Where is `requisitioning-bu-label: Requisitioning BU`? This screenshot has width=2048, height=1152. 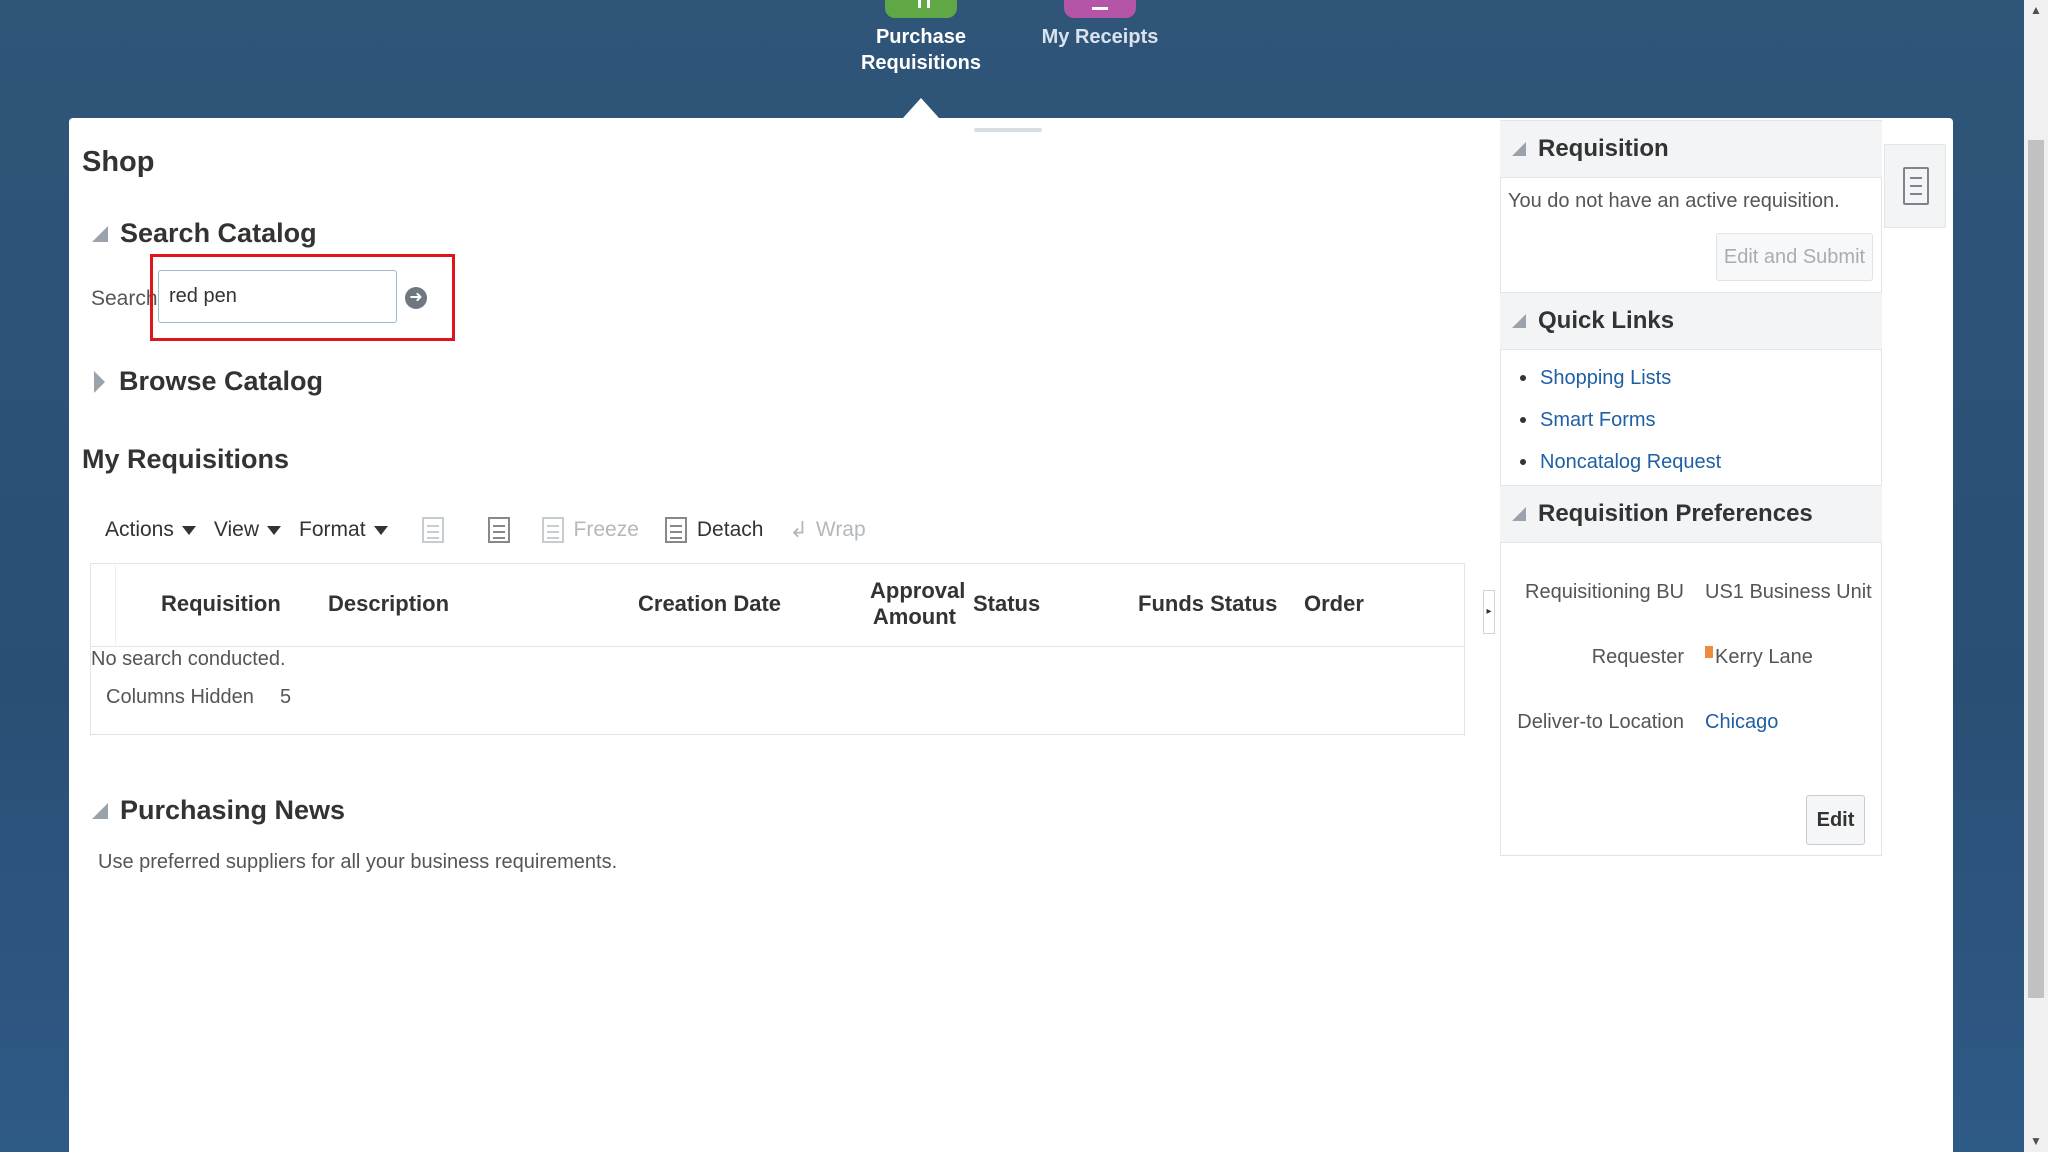 requisitioning-bu-label: Requisitioning BU is located at coordinates (1604, 592).